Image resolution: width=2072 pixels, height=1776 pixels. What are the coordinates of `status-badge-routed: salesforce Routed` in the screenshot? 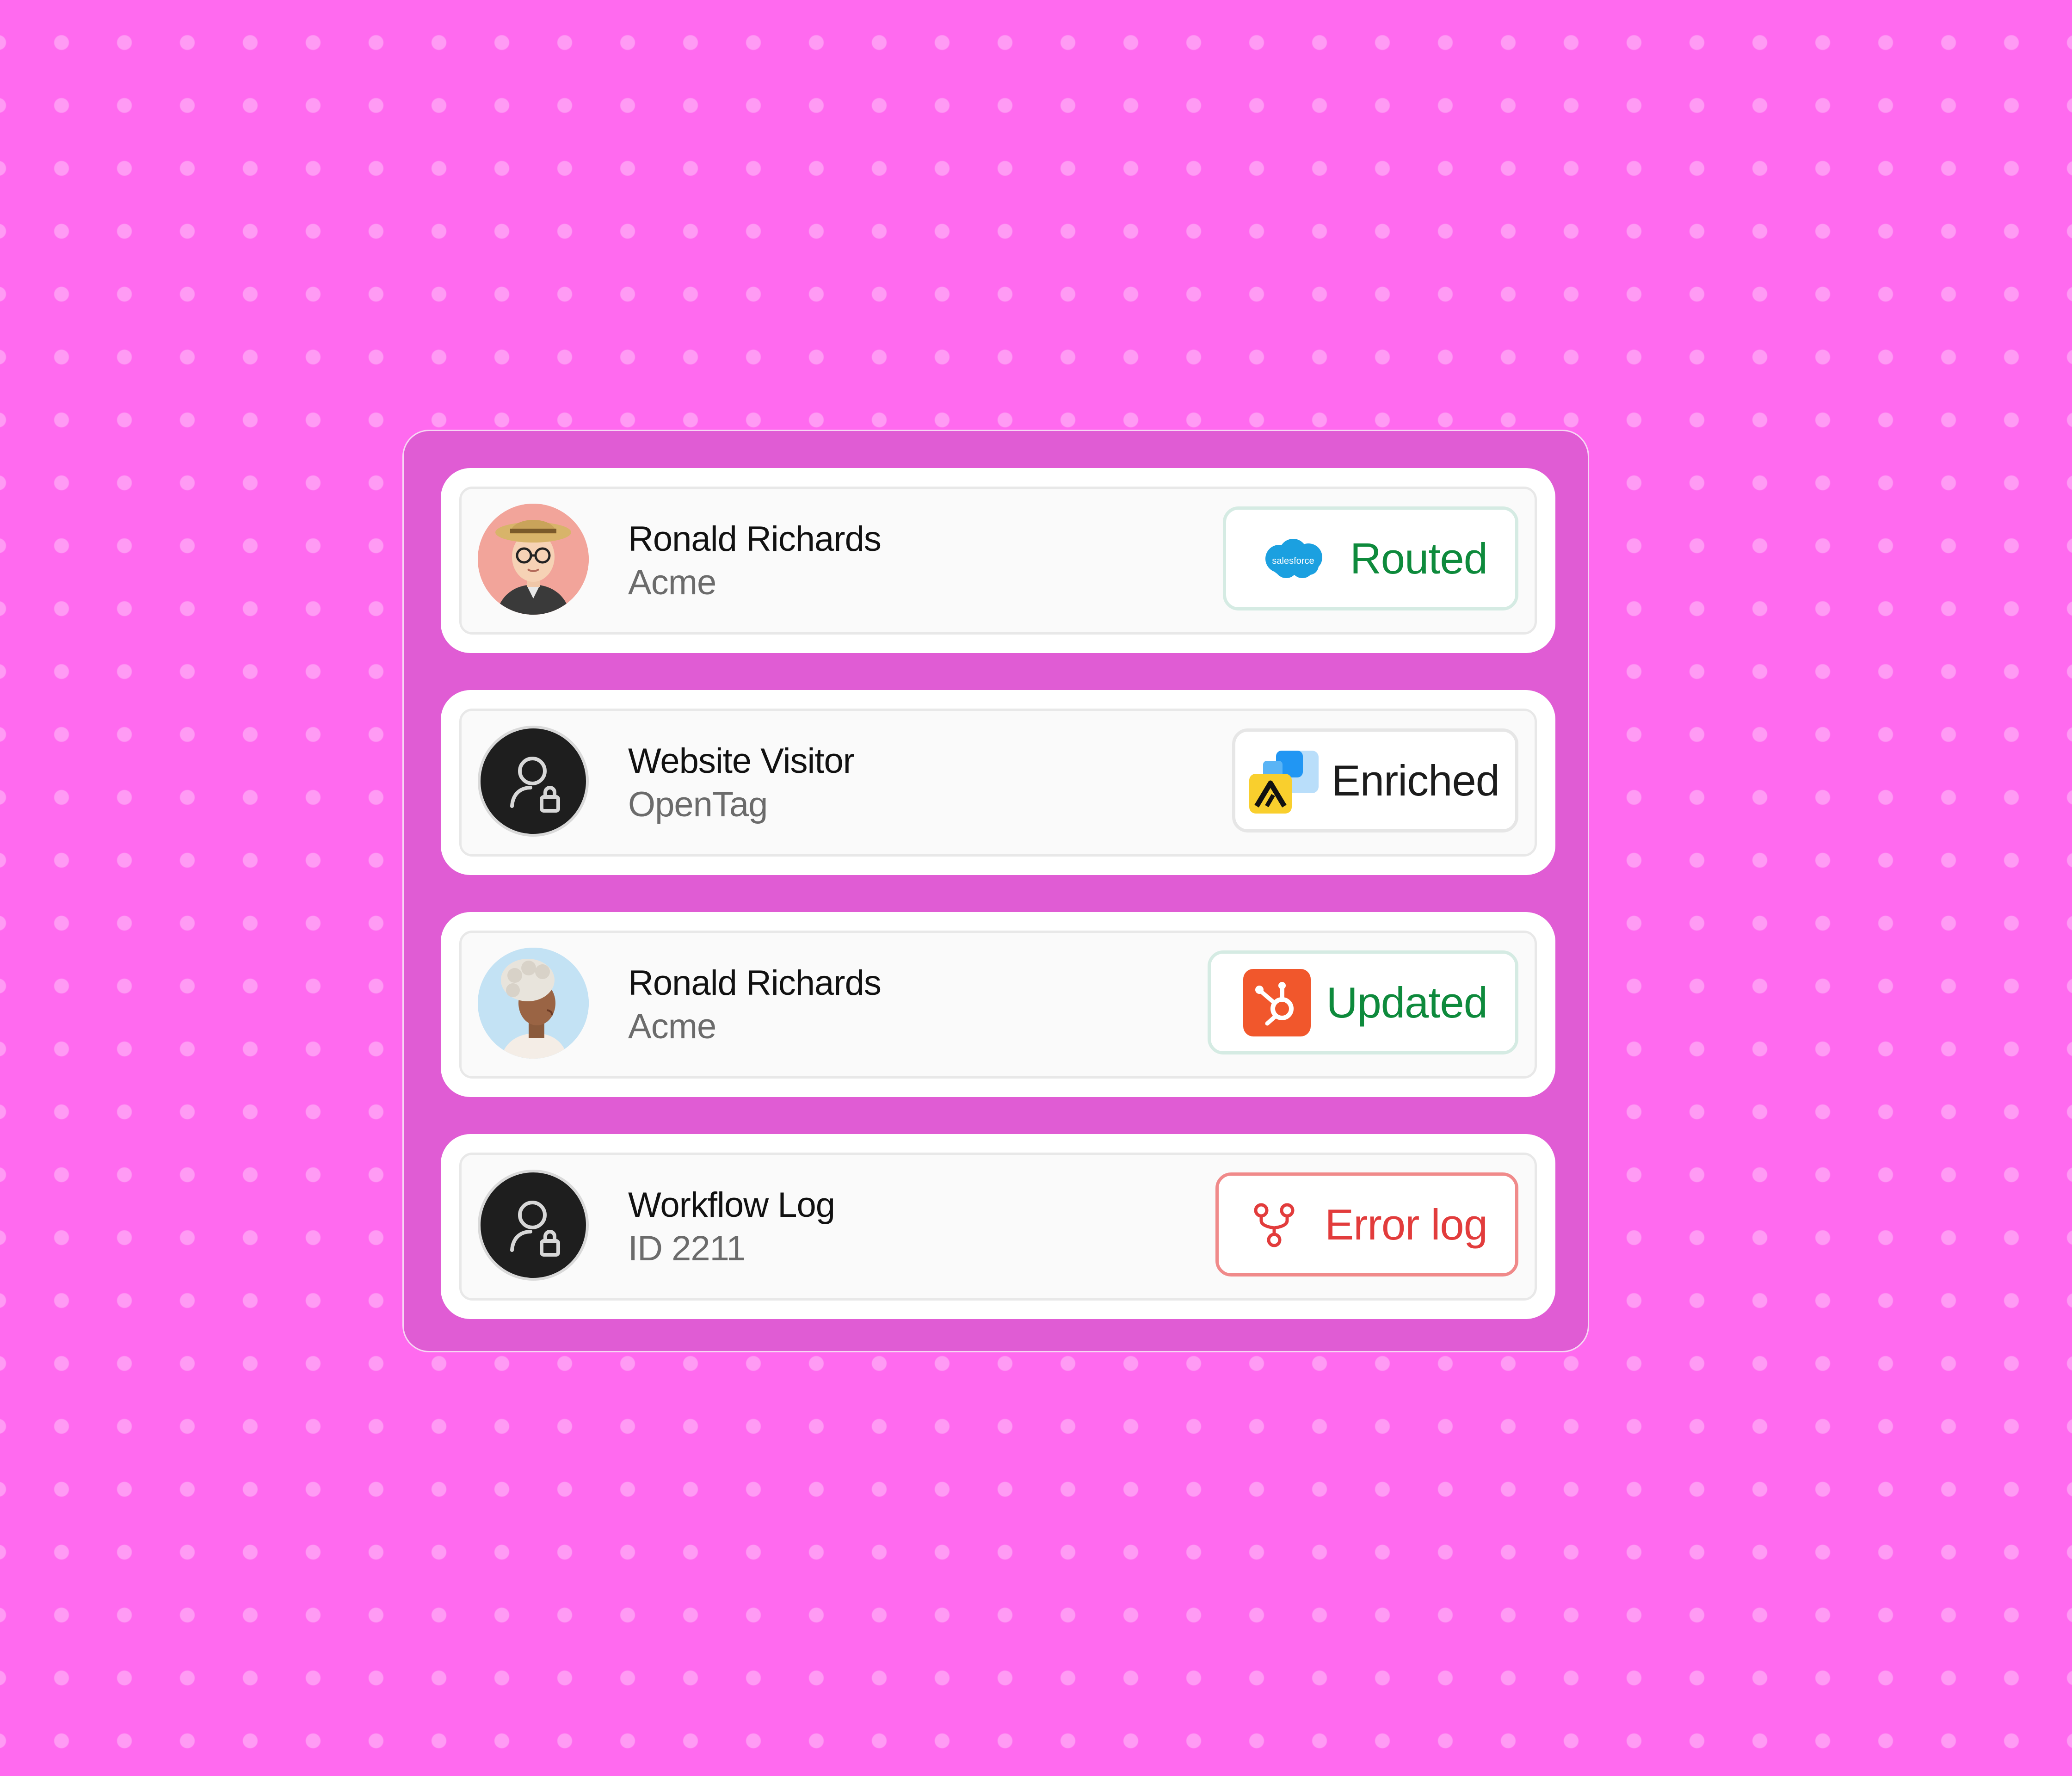 It's located at (1370, 558).